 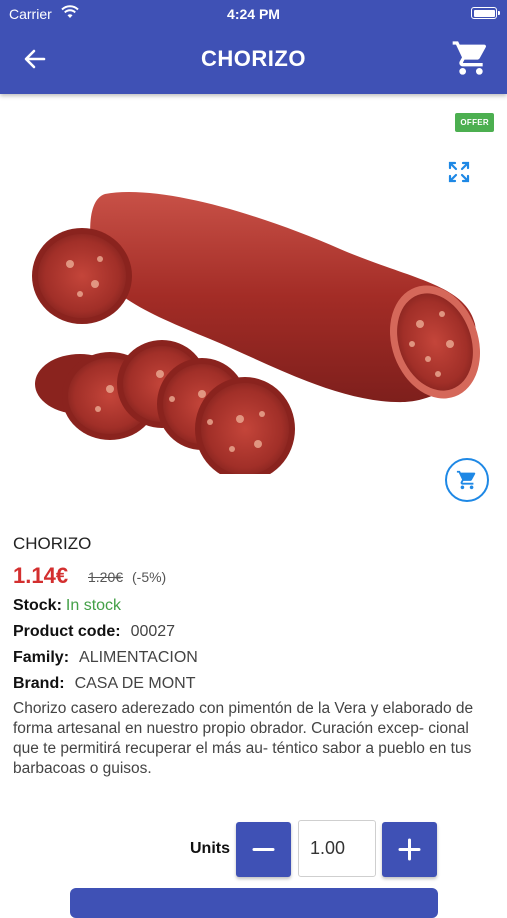 I want to click on status-bar: Carrier 4:24 PM, so click(x=253, y=14).